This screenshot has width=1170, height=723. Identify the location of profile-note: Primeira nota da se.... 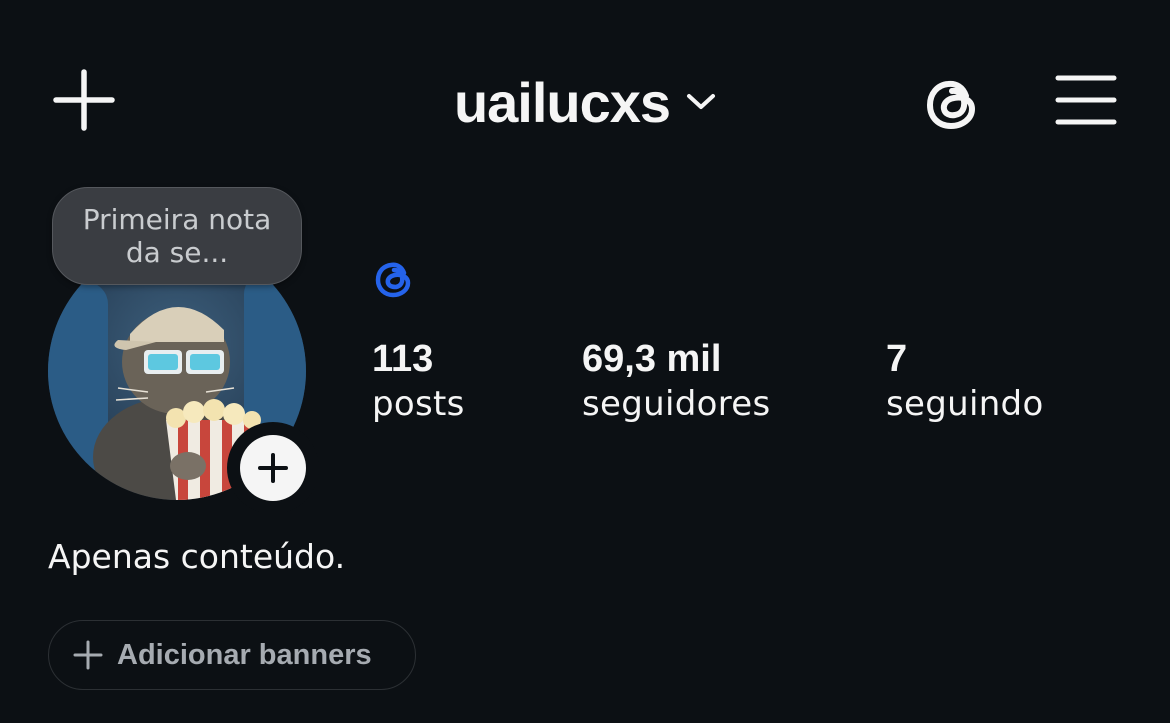
(177, 236).